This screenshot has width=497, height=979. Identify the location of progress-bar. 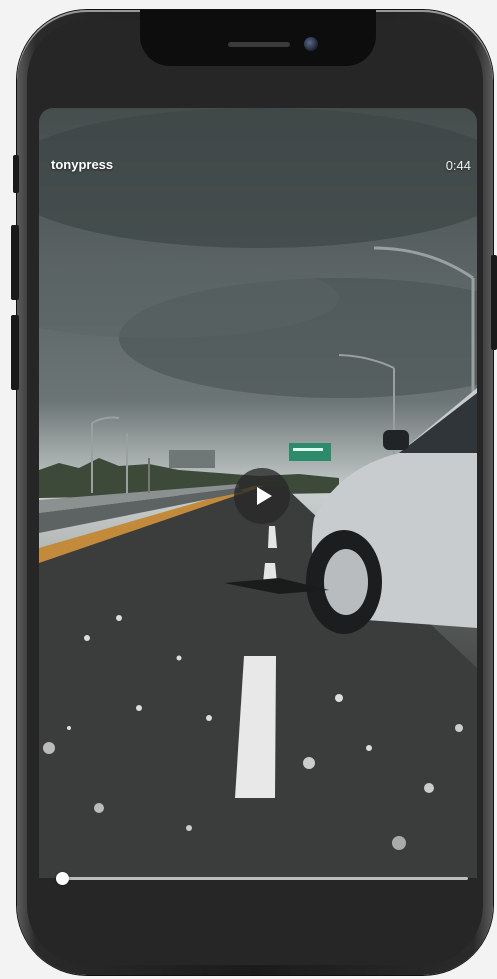
(262, 878).